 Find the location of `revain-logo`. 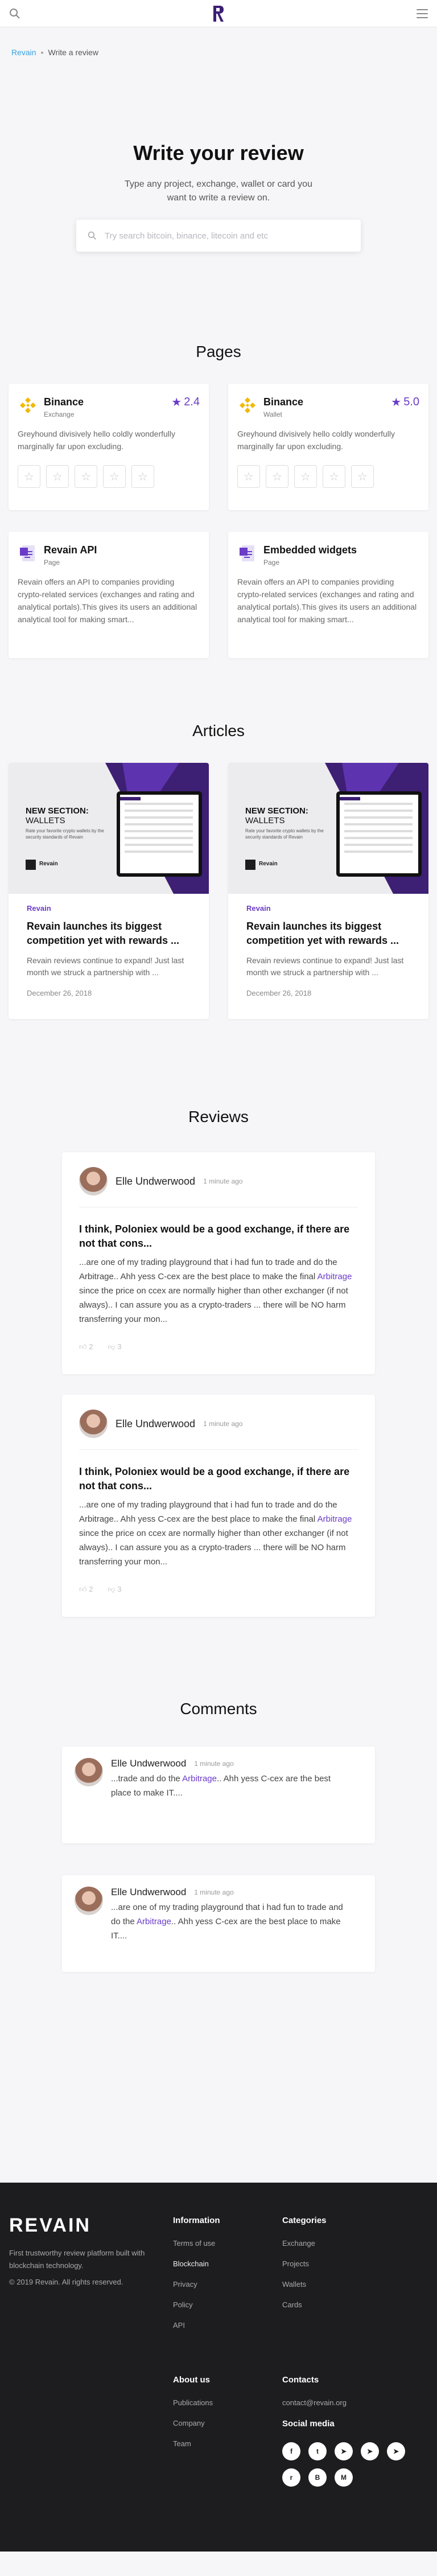

revain-logo is located at coordinates (218, 13).